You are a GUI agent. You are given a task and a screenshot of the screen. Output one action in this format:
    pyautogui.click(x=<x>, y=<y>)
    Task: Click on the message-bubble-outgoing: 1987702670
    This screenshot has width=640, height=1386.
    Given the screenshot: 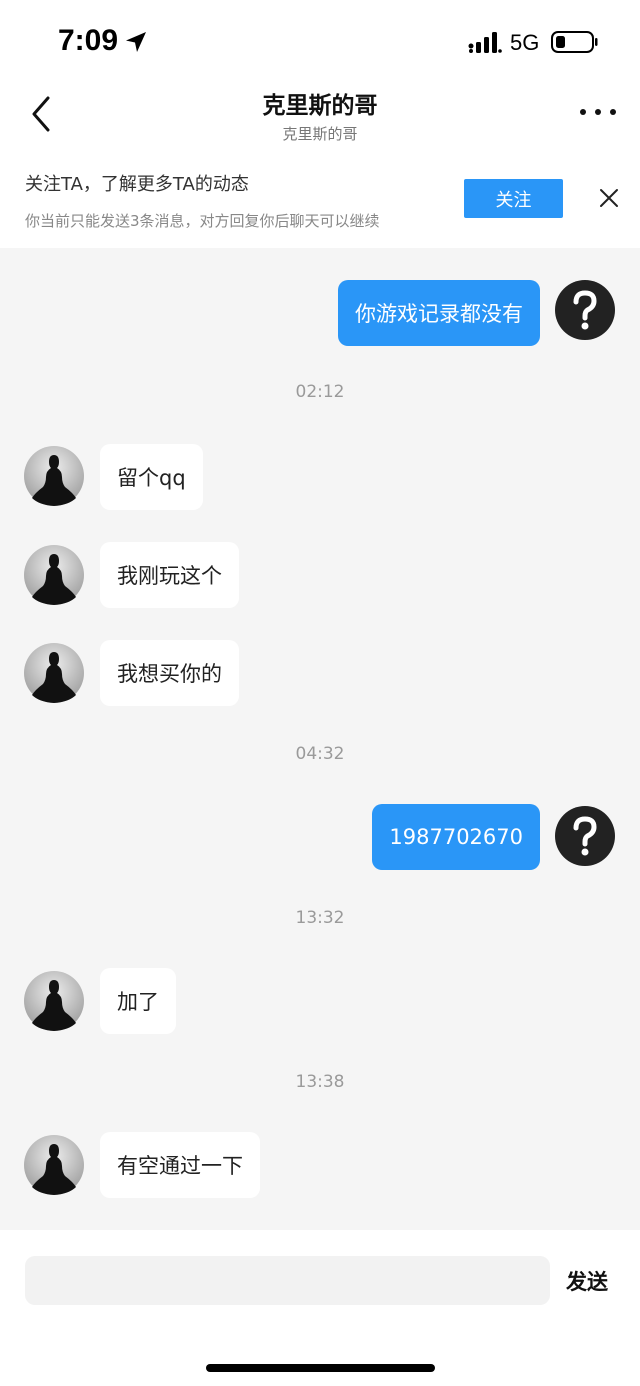 What is the action you would take?
    pyautogui.click(x=456, y=837)
    